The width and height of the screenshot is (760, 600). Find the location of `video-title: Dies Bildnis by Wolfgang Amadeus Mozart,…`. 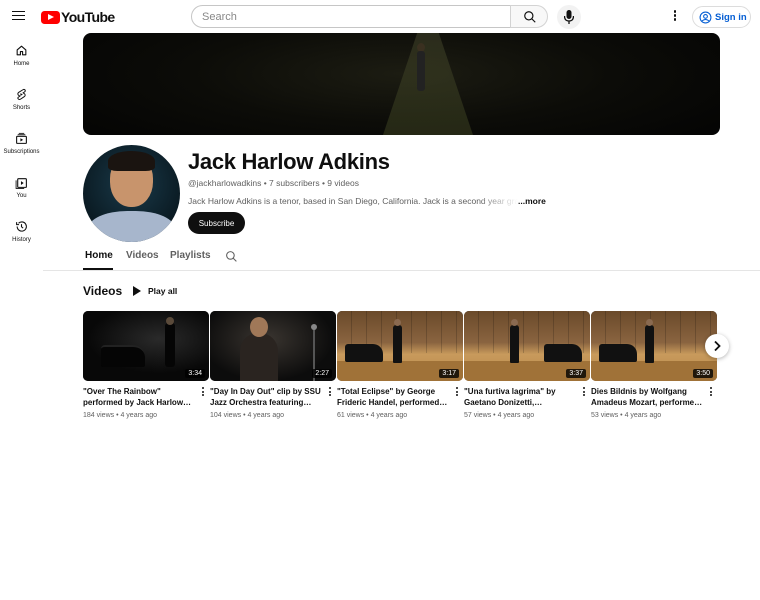

video-title: Dies Bildnis by Wolfgang Amadeus Mozart,… is located at coordinates (647, 397).